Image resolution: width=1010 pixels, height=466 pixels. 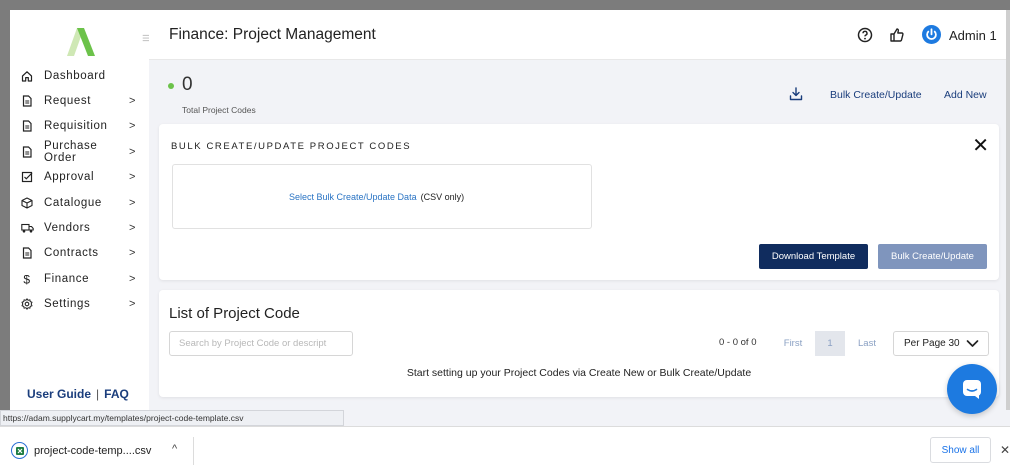 I want to click on window-frame-top, so click(x=505, y=5).